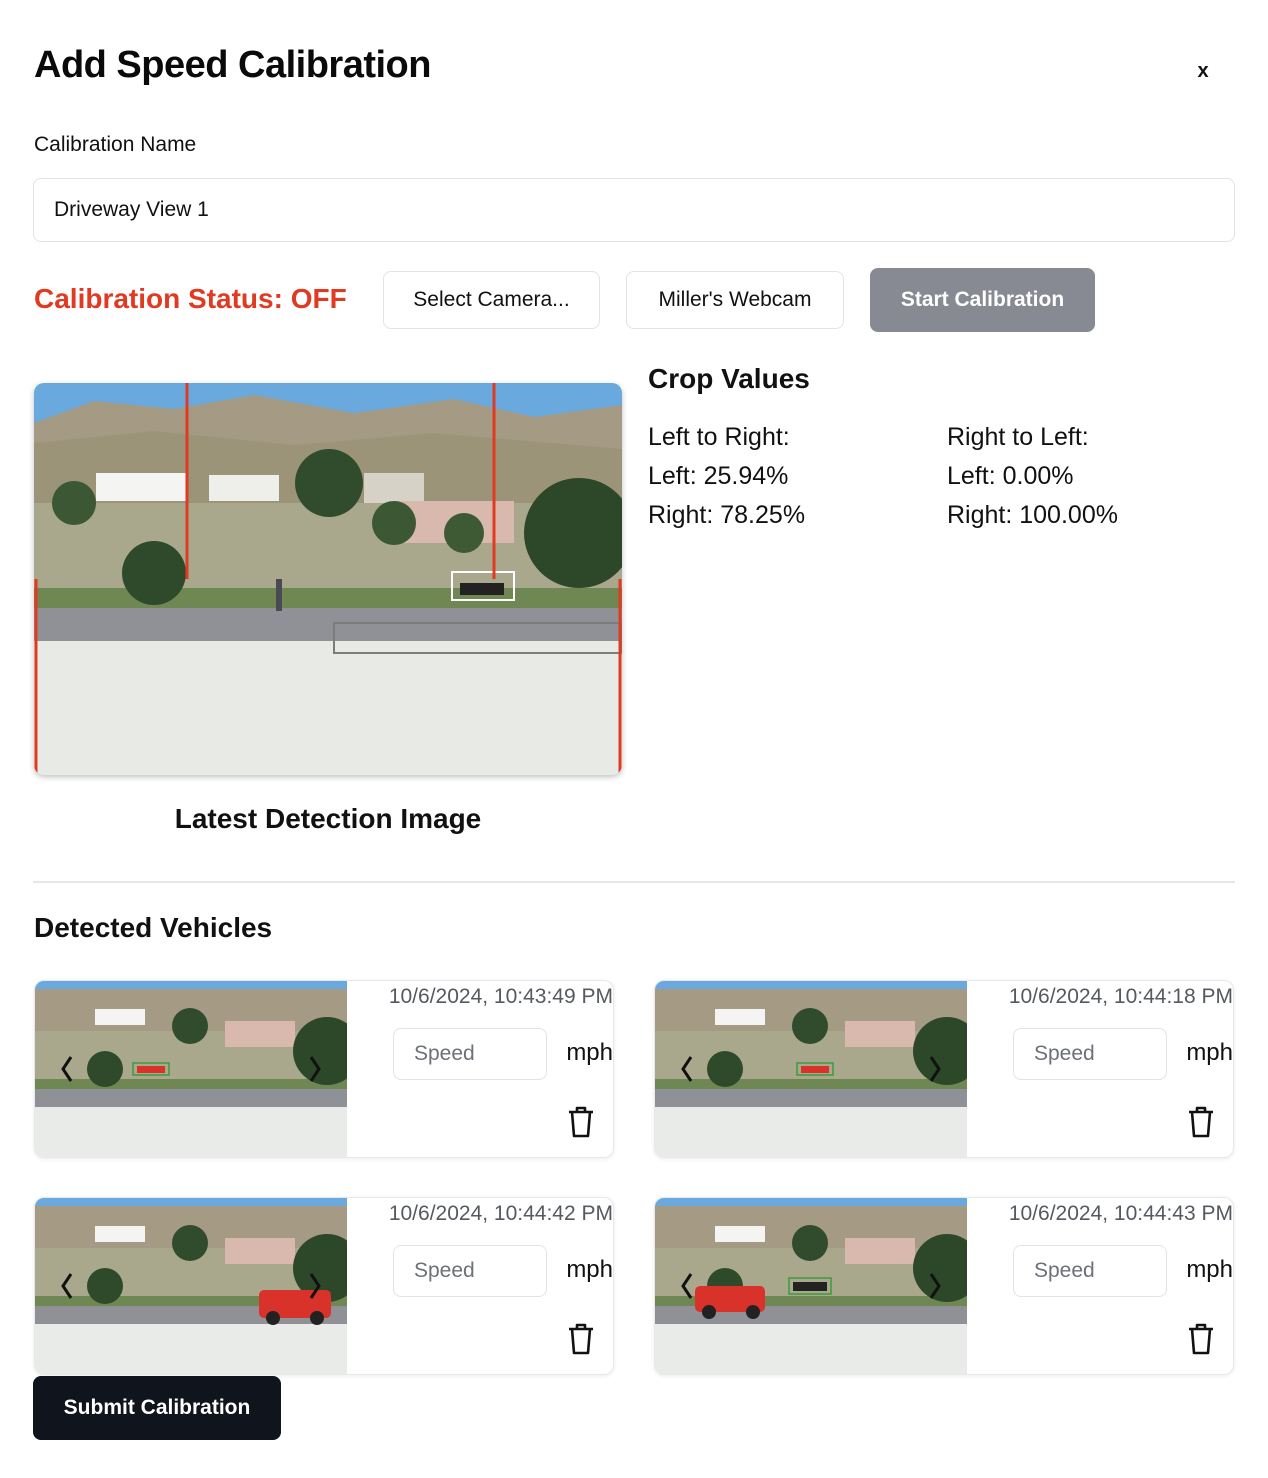  I want to click on rtl-right-value: Right: 100.00%, so click(1032, 515).